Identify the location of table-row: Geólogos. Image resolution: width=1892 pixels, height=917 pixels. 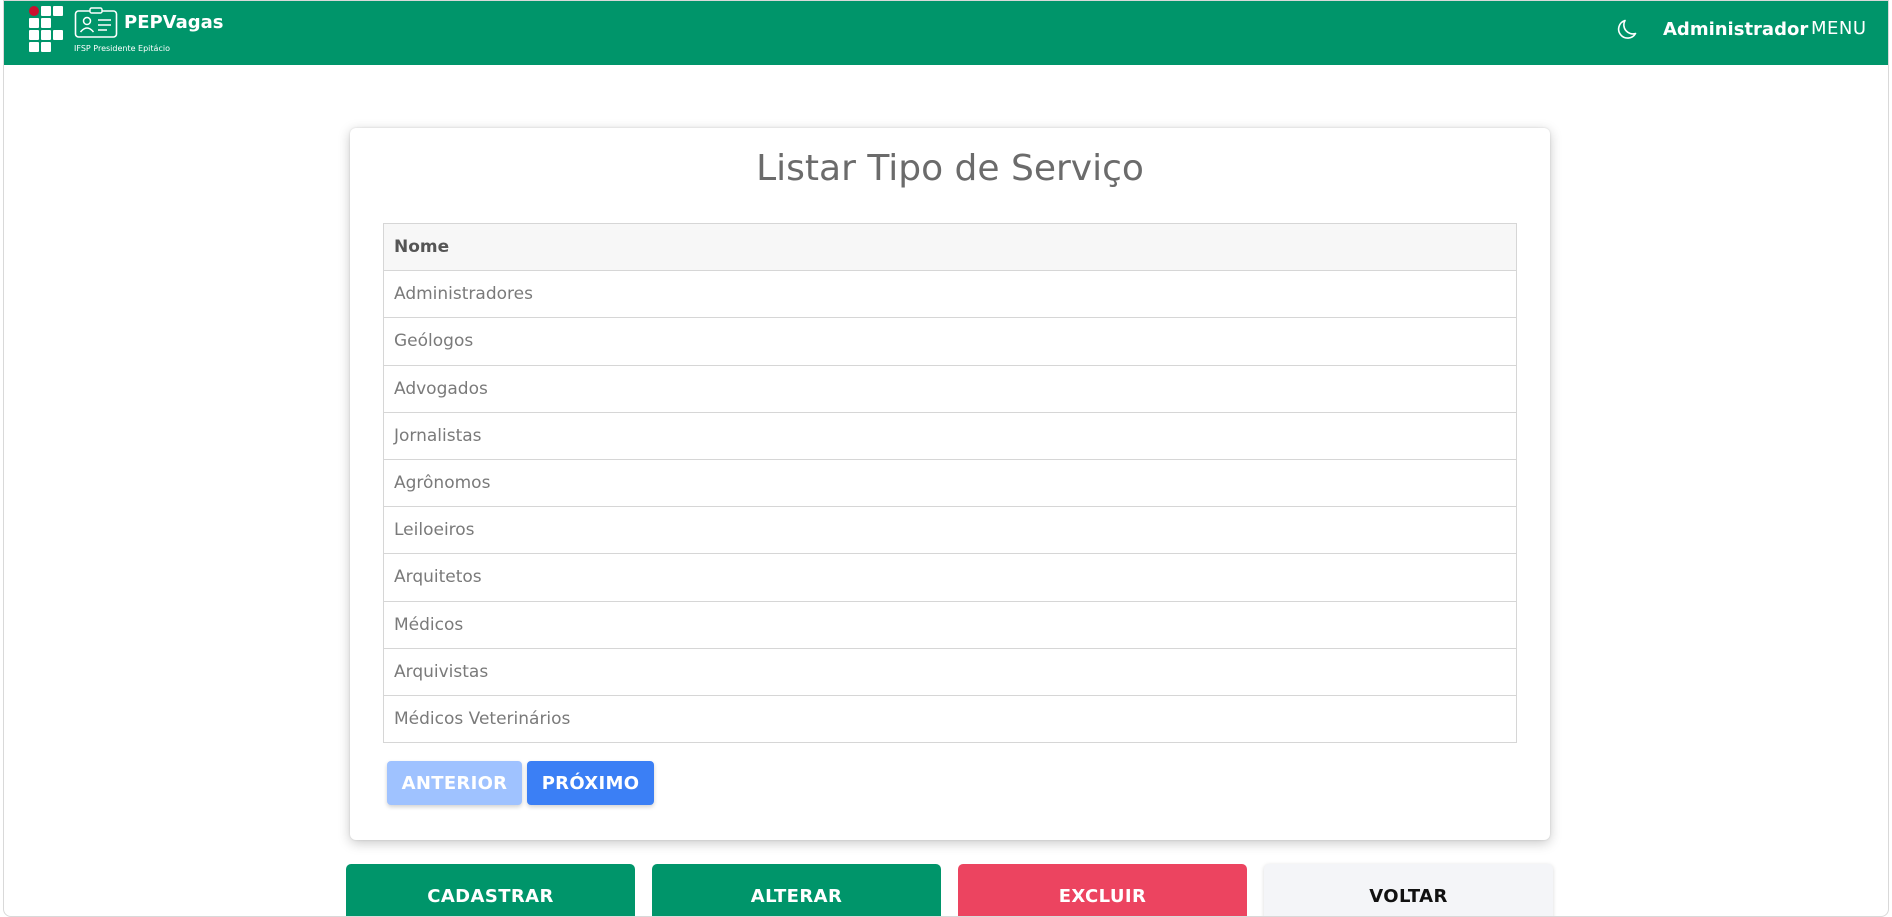
(950, 341).